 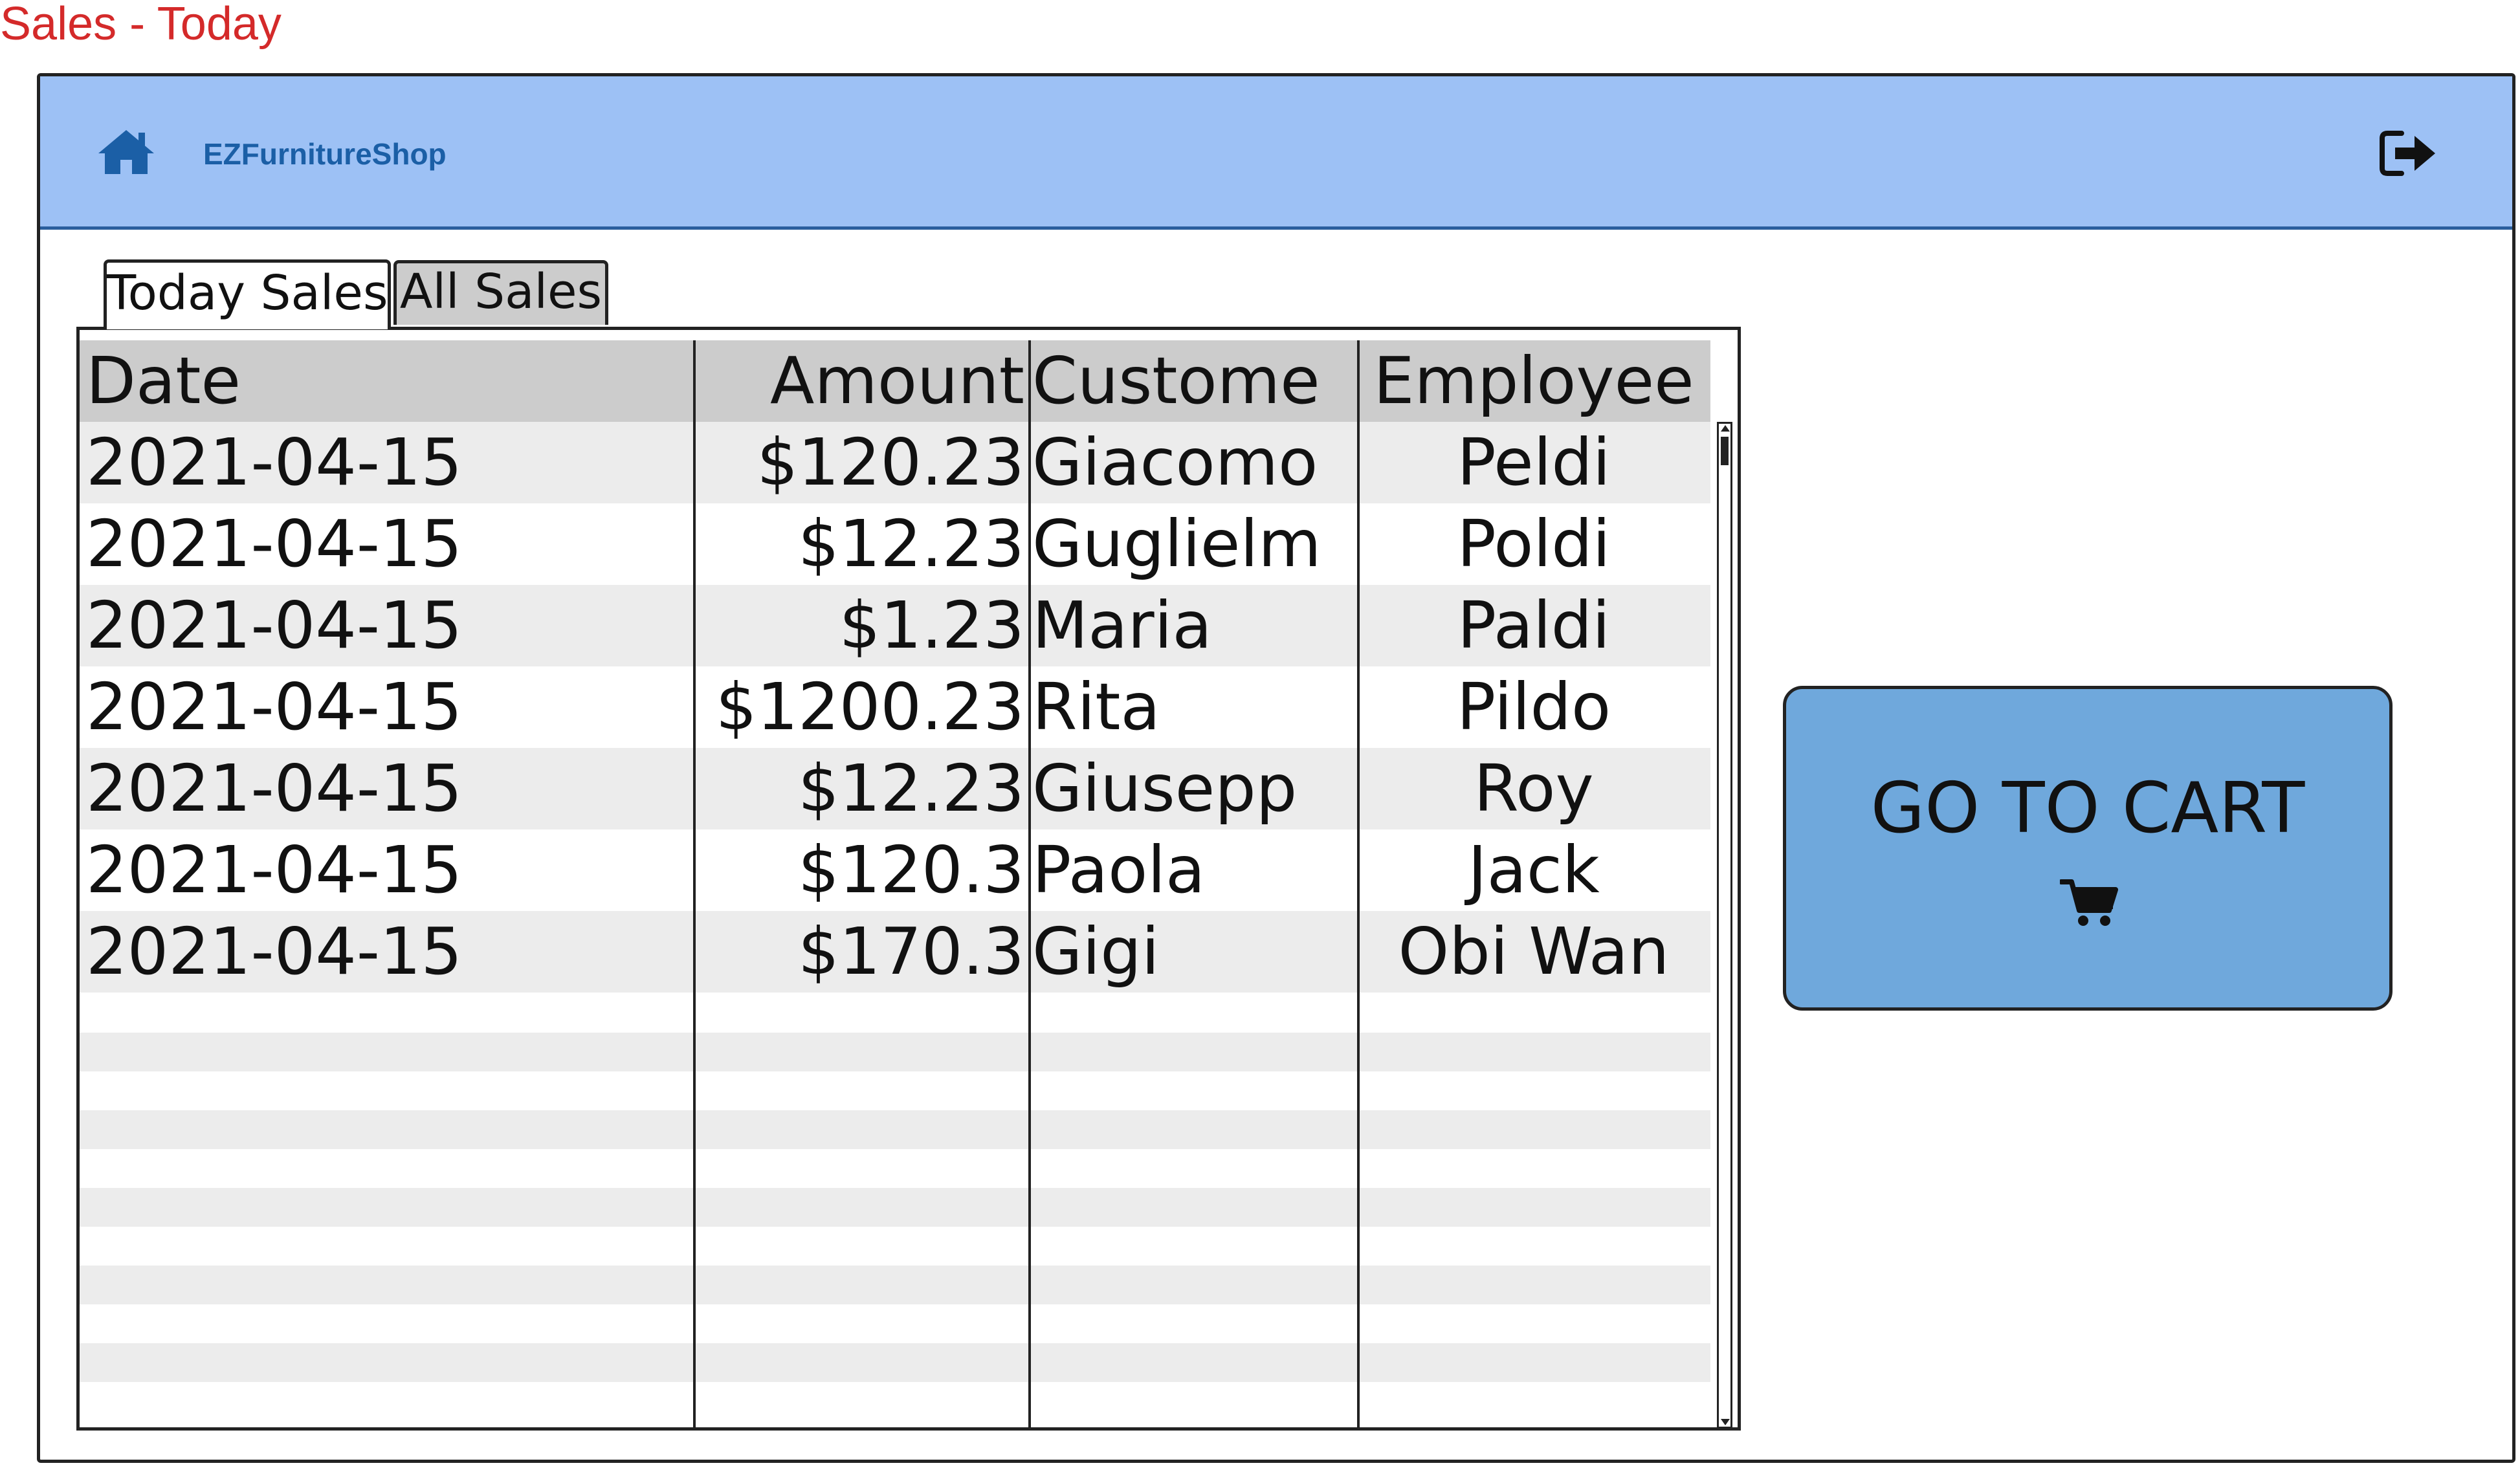 I want to click on table-row: 2021-04-15 $170.3 Gigi Obi Wan, so click(x=895, y=952).